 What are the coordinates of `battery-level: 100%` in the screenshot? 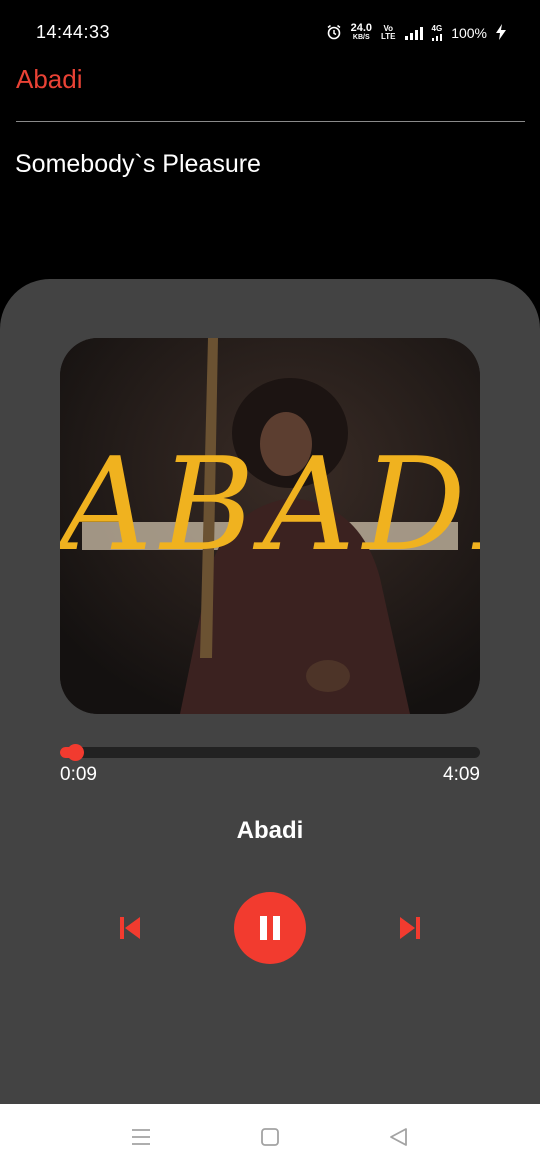 It's located at (469, 33).